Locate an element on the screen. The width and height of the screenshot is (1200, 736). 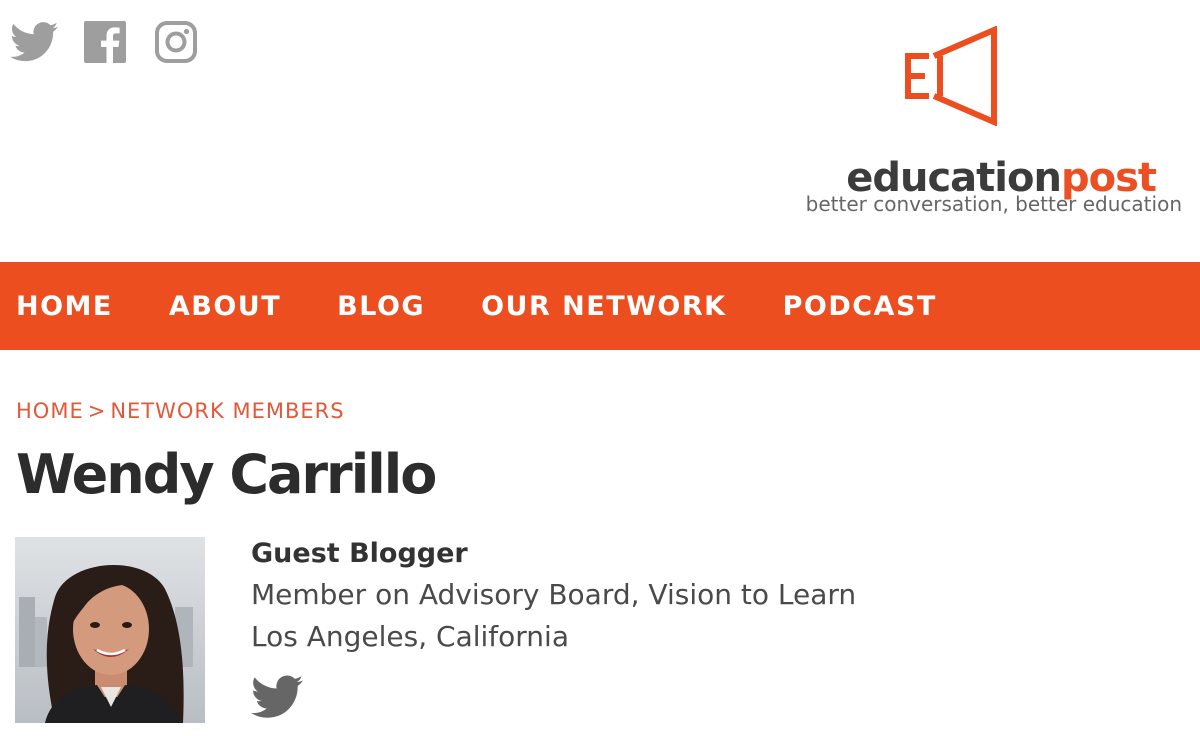
nav-item-home: HOME is located at coordinates (64, 306).